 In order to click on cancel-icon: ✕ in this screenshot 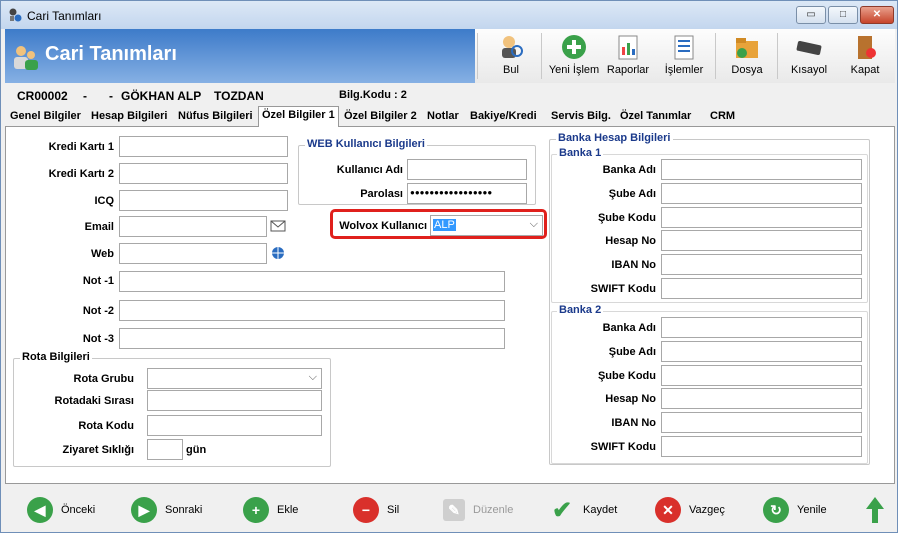, I will do `click(668, 510)`.